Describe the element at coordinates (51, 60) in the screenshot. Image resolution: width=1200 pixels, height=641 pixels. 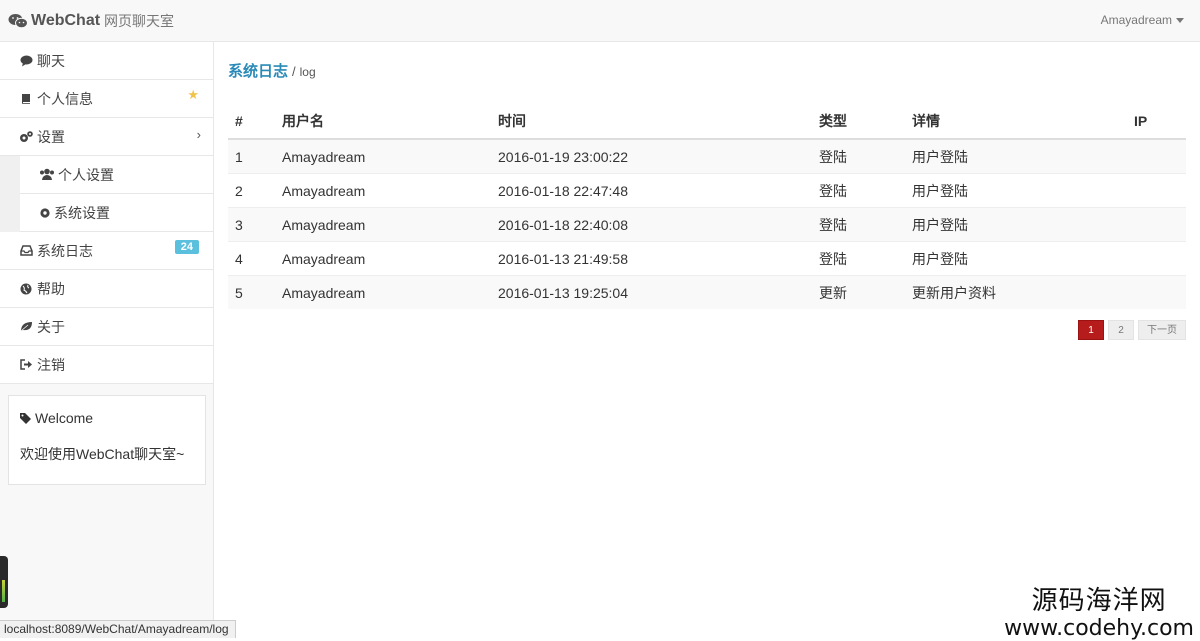
I see `sidebar-item-label: 聊天` at that location.